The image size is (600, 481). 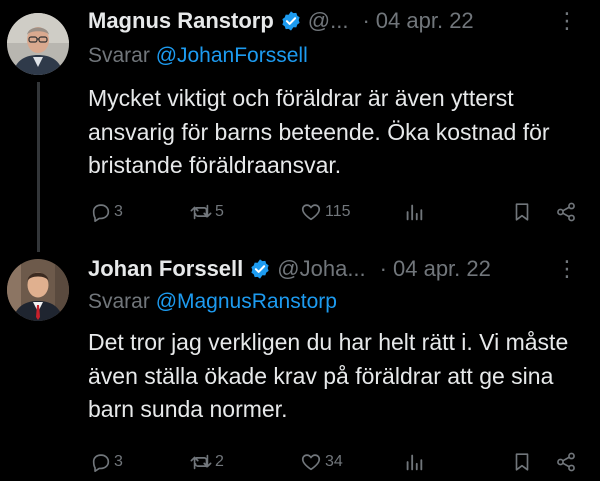 I want to click on replying-to: Svarar @MagnusRanstorp, so click(x=212, y=302).